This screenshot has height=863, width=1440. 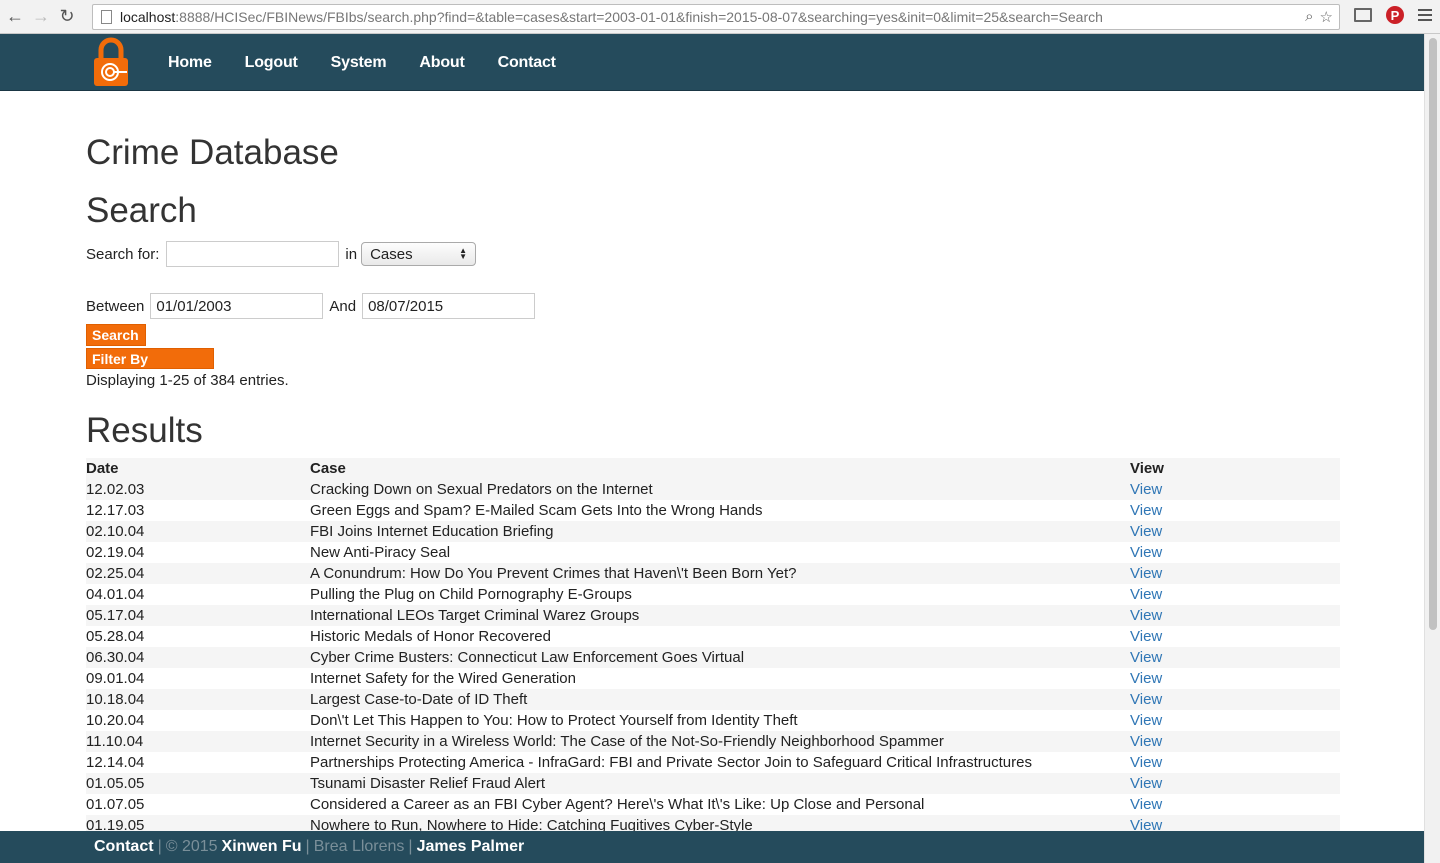 I want to click on forward-arrow-icon: →, so click(x=41, y=17).